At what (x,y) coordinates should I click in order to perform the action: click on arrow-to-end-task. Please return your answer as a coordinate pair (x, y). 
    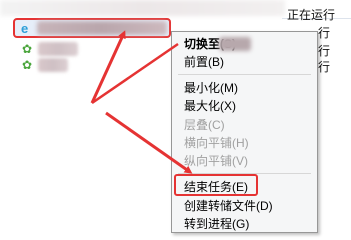
    Looking at the image, I should click on (149, 142).